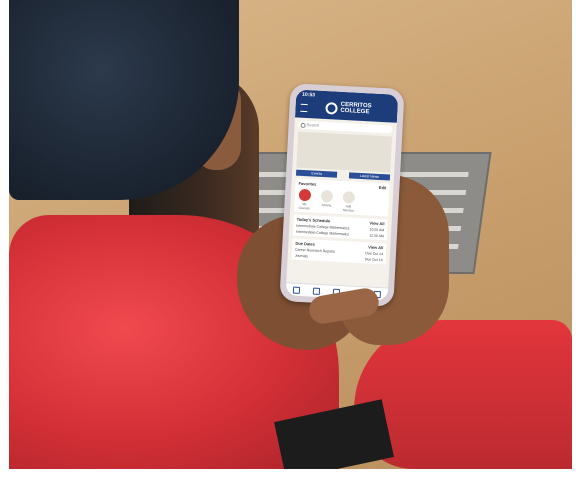 The width and height of the screenshot is (581, 481). What do you see at coordinates (316, 291) in the screenshot?
I see `profile-icon` at bounding box center [316, 291].